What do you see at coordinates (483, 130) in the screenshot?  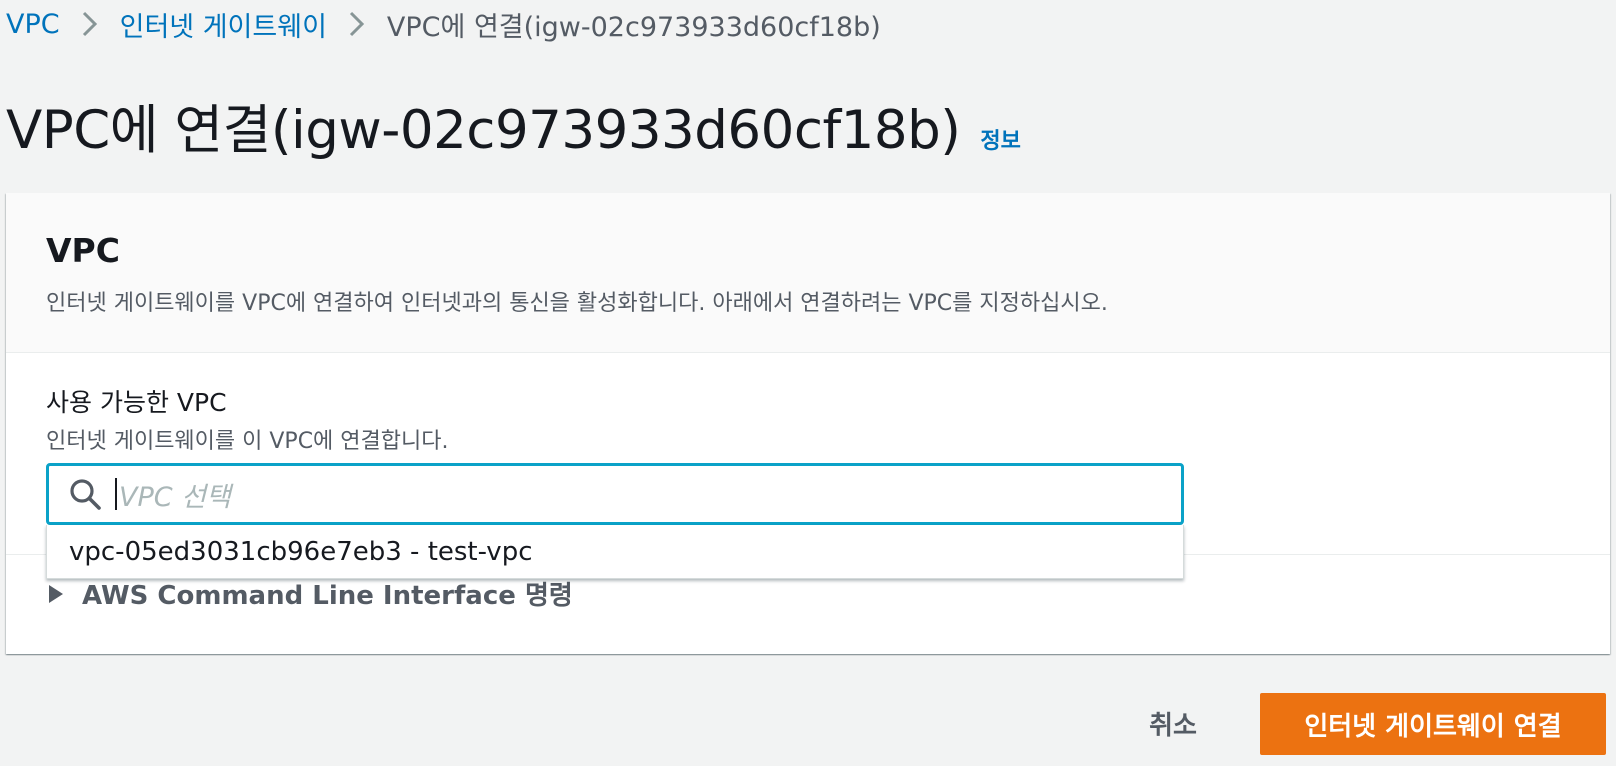 I see `page-title: VPC에 연결(igw-02c973933d60cf18b)` at bounding box center [483, 130].